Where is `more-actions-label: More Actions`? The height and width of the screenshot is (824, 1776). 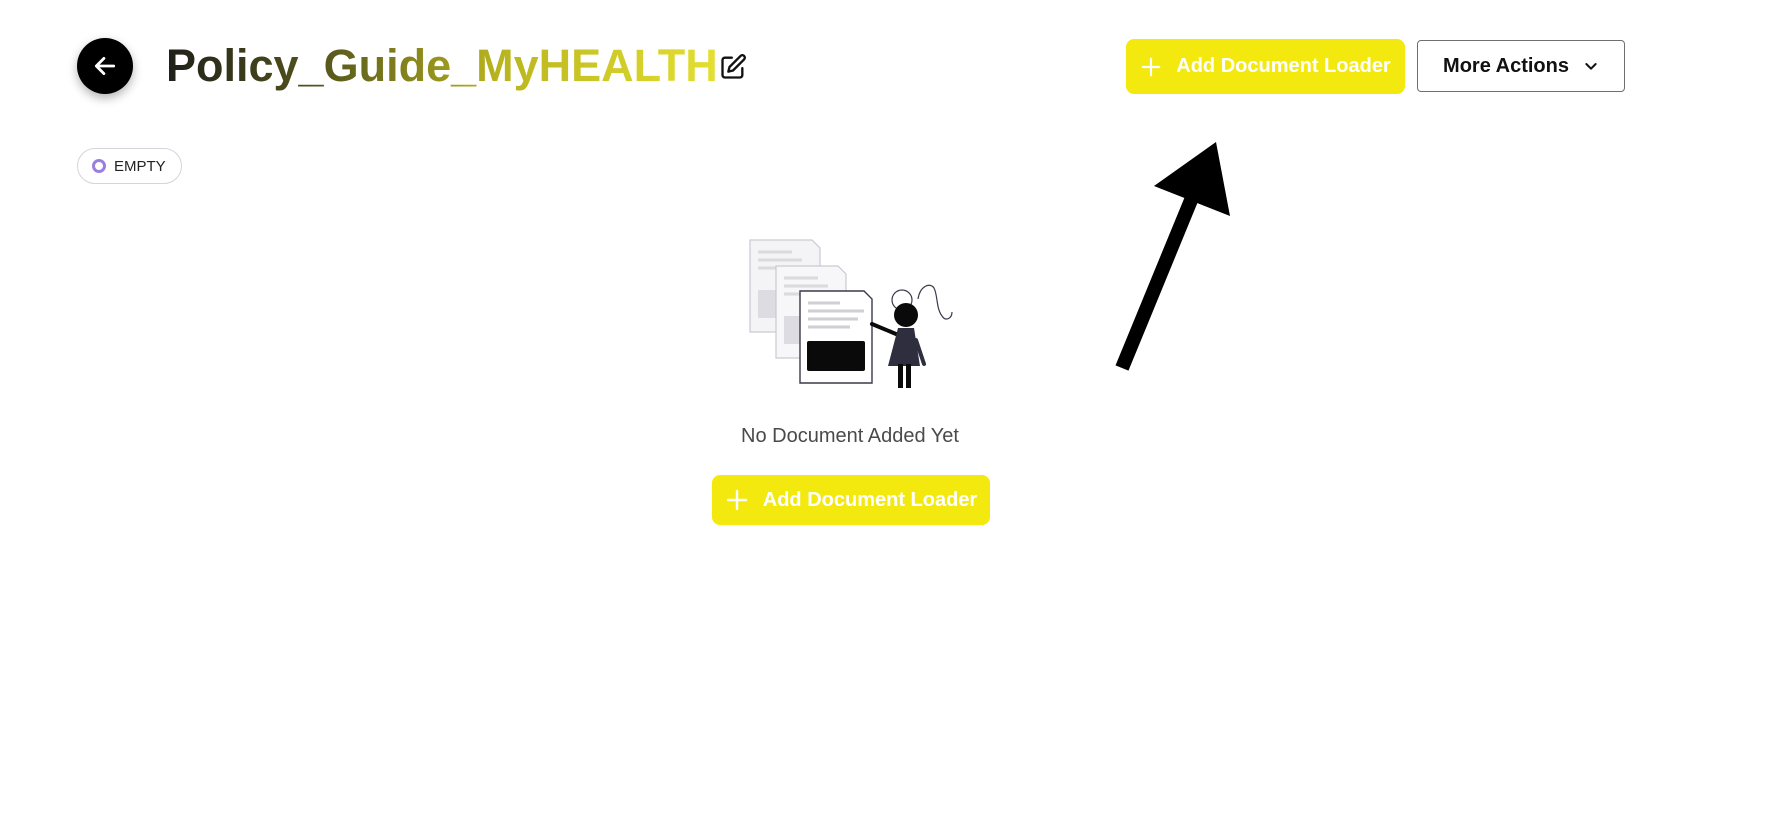 more-actions-label: More Actions is located at coordinates (1506, 65).